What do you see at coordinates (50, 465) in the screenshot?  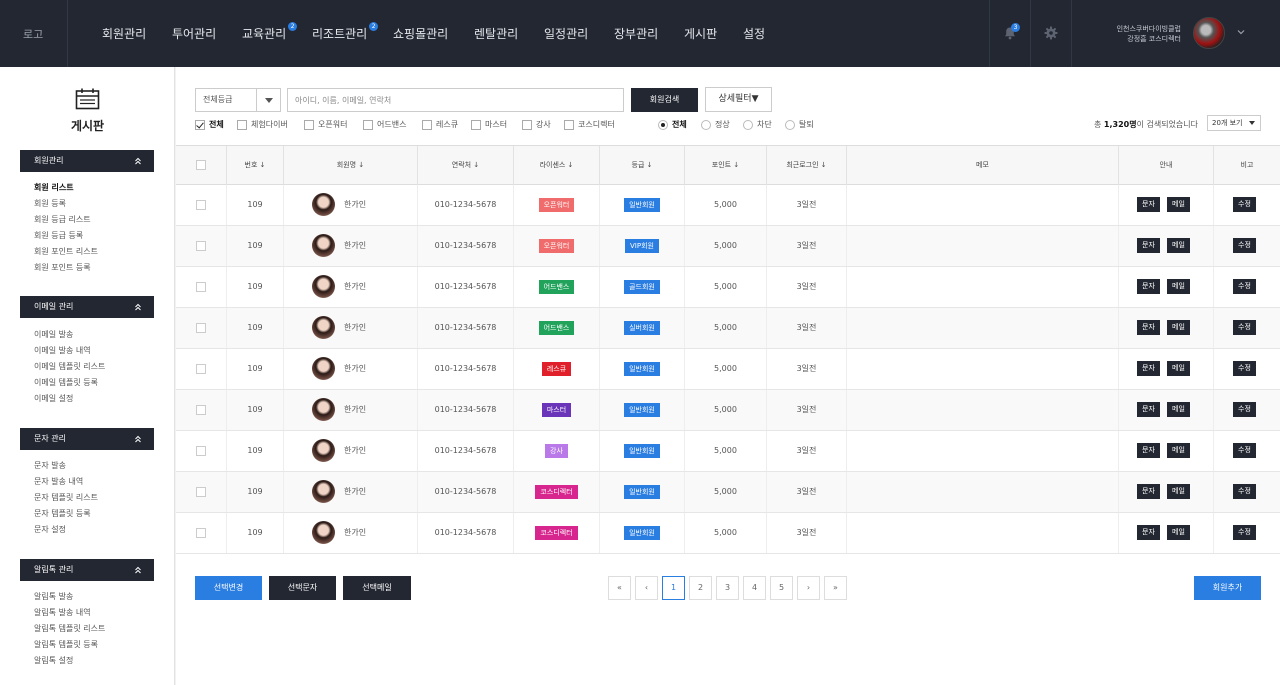 I see `sidebar-item-sms-send: 문자 발송` at bounding box center [50, 465].